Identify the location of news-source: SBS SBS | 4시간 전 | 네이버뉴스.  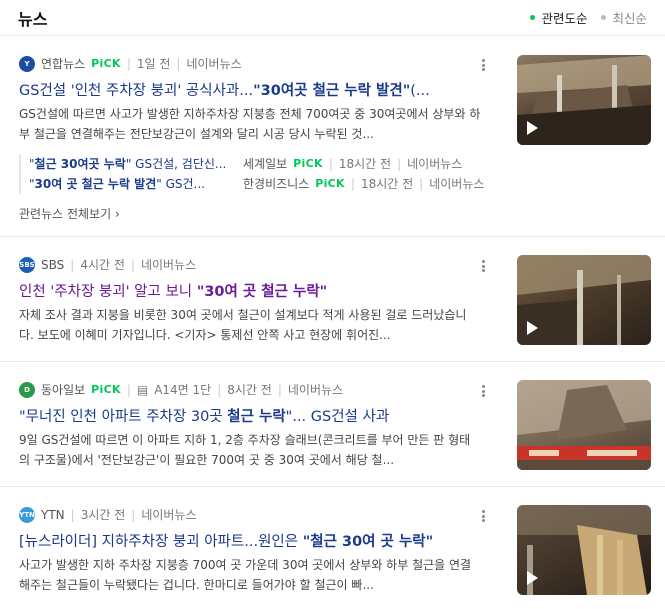
(108, 264).